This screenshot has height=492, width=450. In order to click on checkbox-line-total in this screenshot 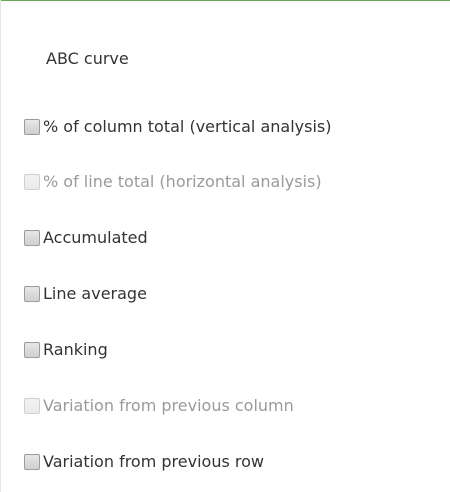, I will do `click(32, 182)`.